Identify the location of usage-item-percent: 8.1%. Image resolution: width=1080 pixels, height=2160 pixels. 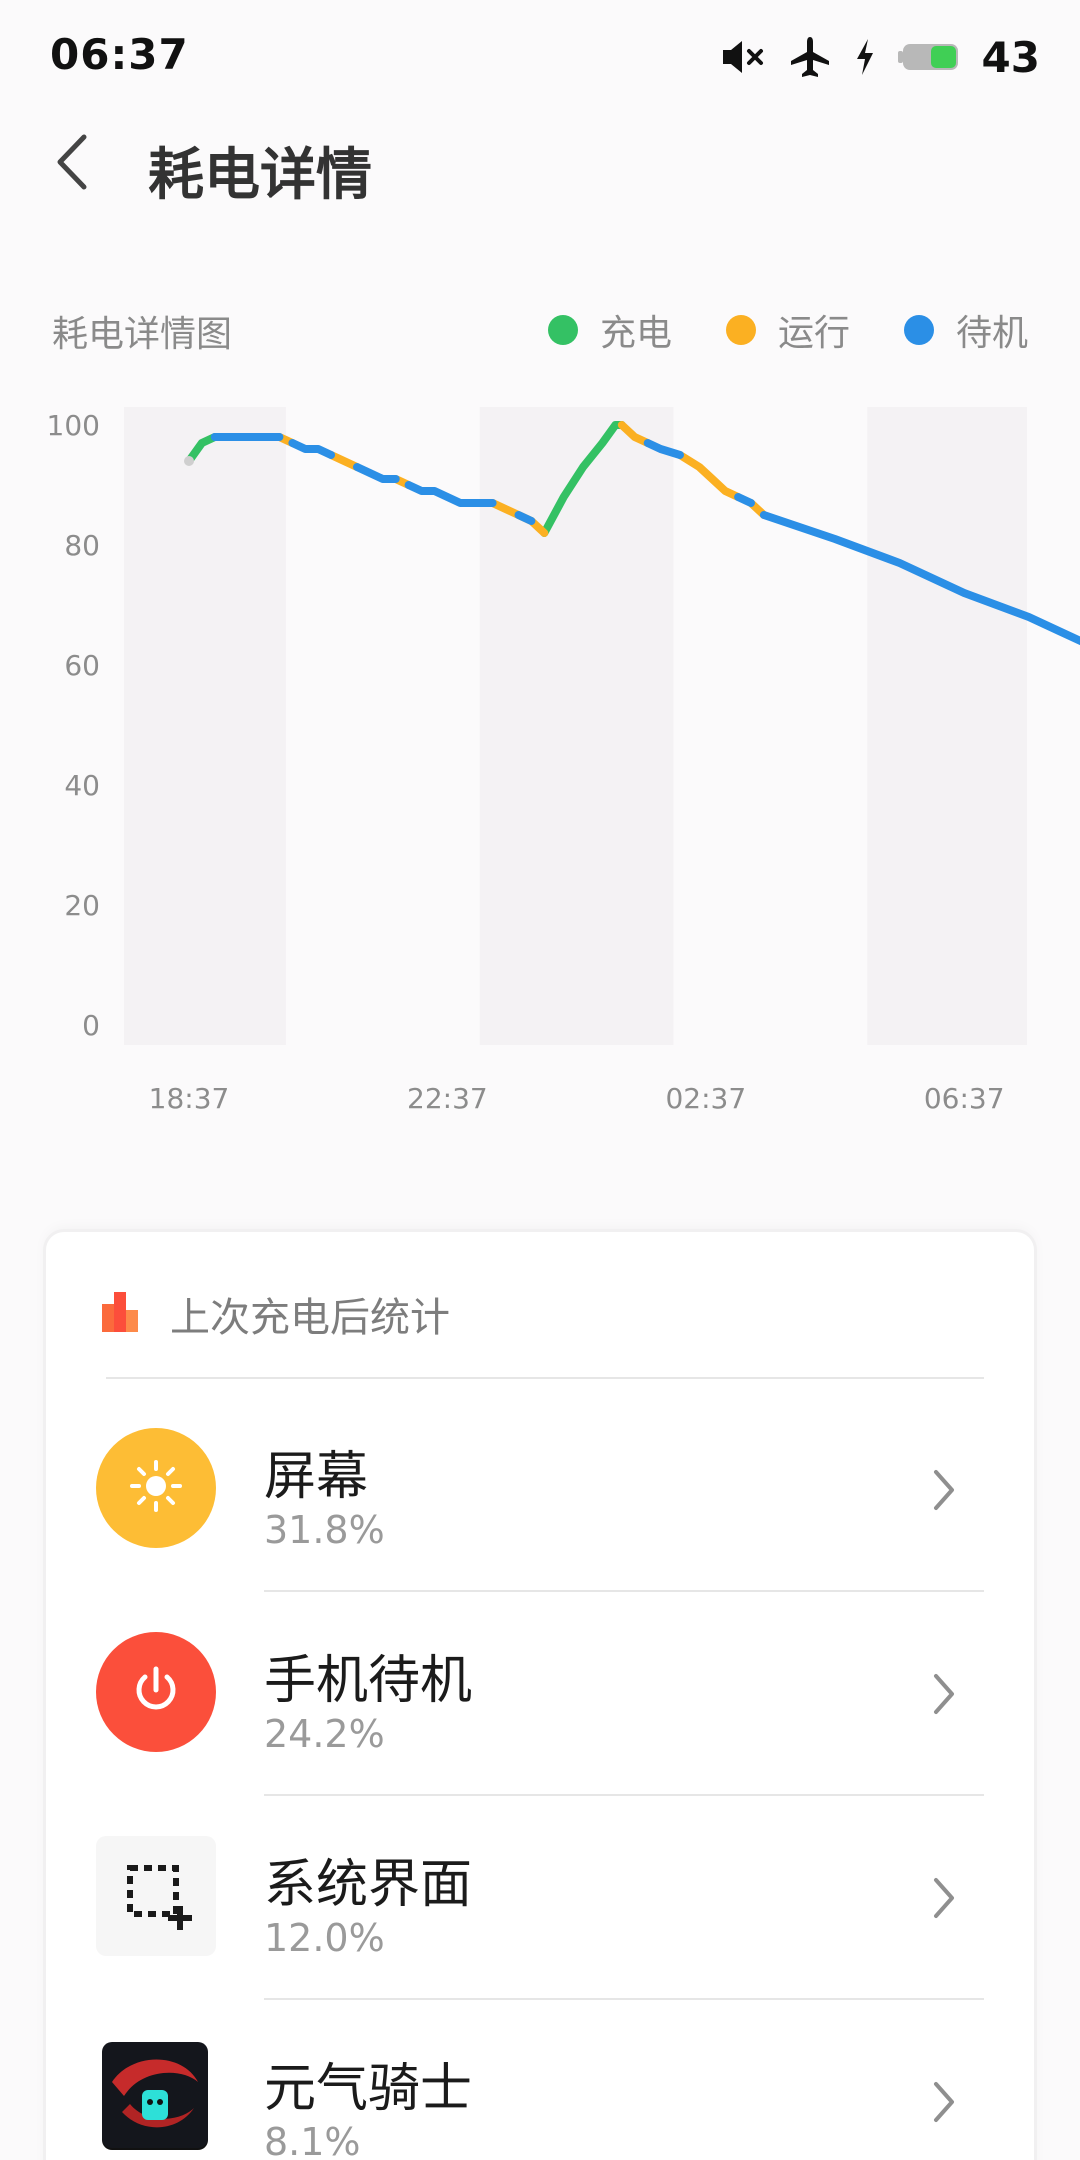
(312, 2140).